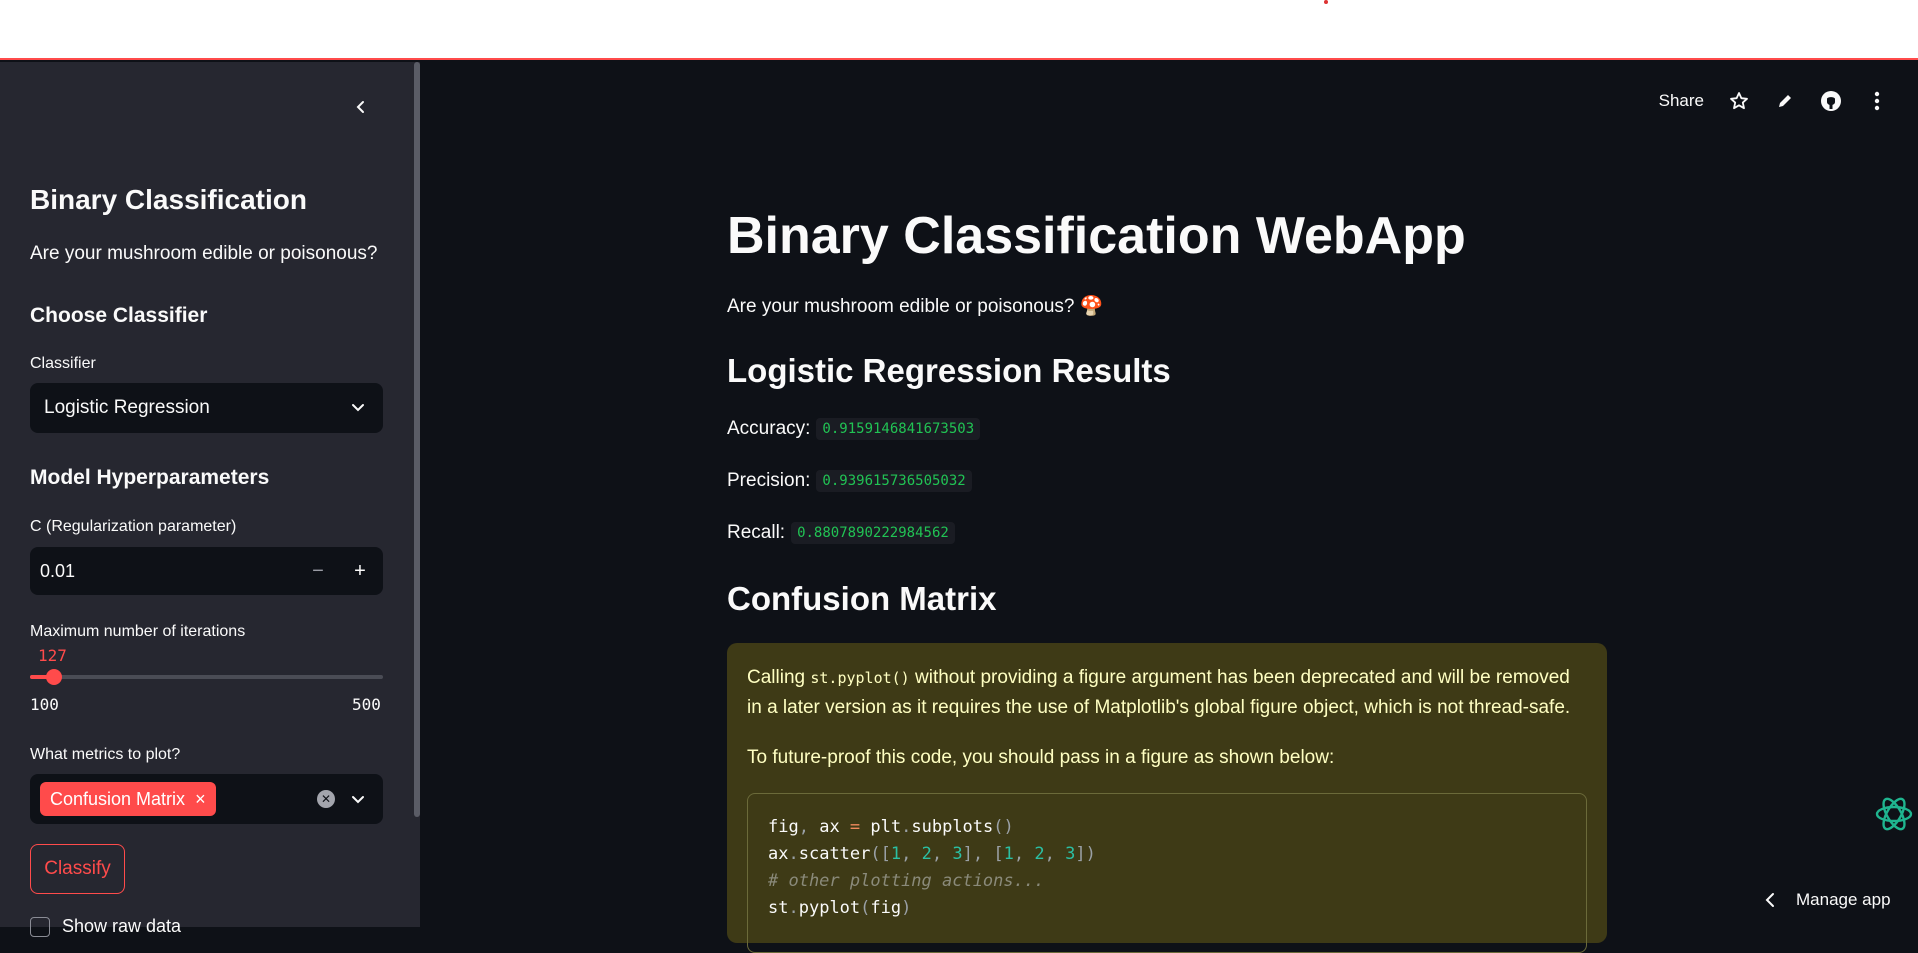 The image size is (1918, 953). I want to click on metrics-multiselect: Confusion Matrix × ✕, so click(206, 799).